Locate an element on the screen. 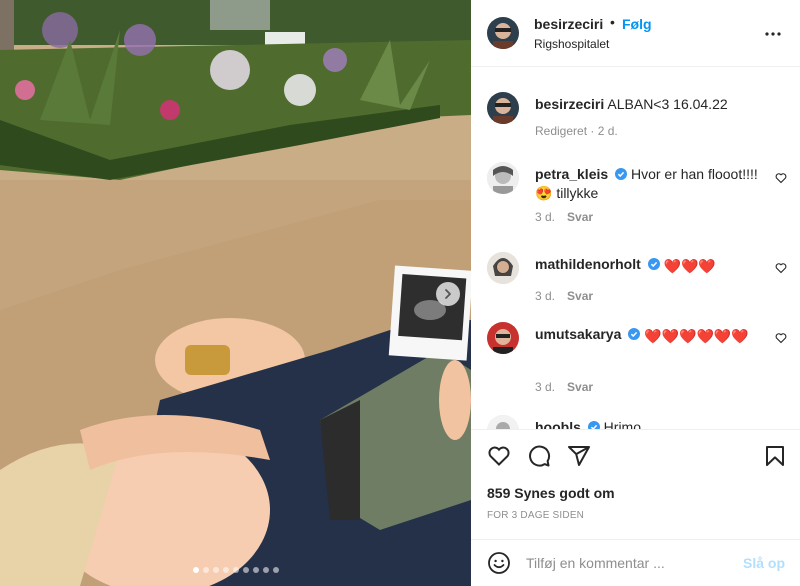 Image resolution: width=800 pixels, height=586 pixels. caption-username: besirzeciri is located at coordinates (569, 104).